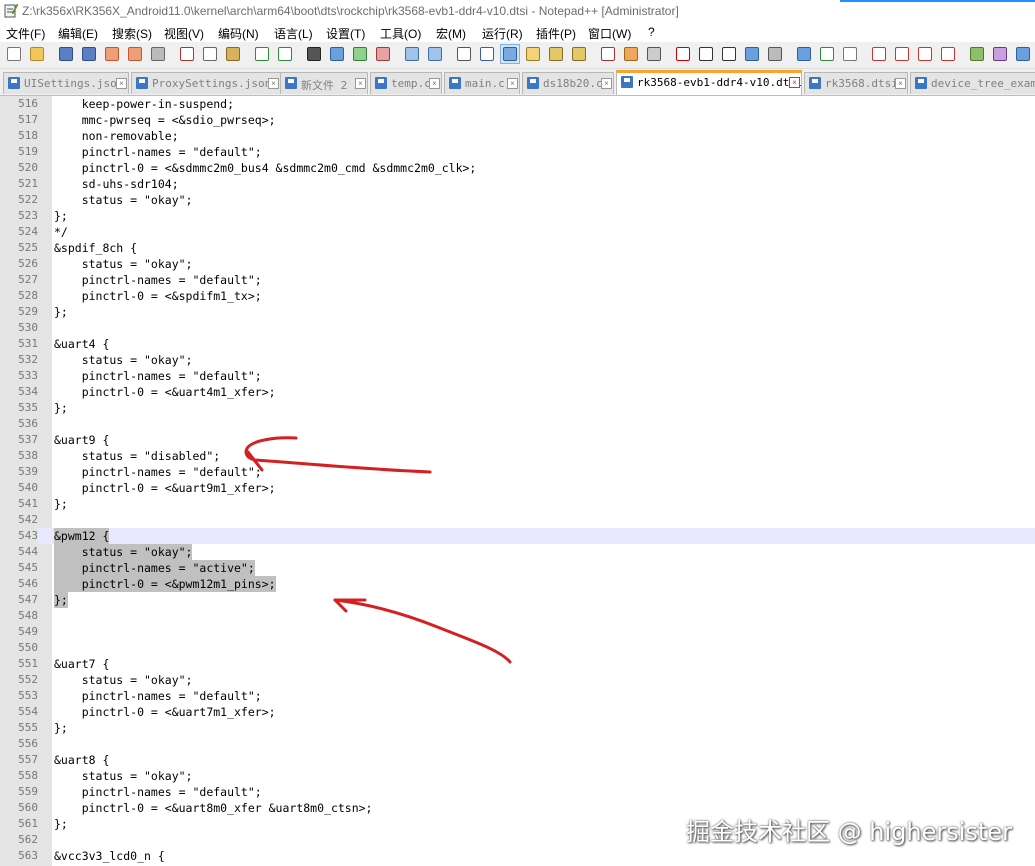 This screenshot has width=1035, height=866. Describe the element at coordinates (517, 648) in the screenshot. I see `code-line: 550` at that location.